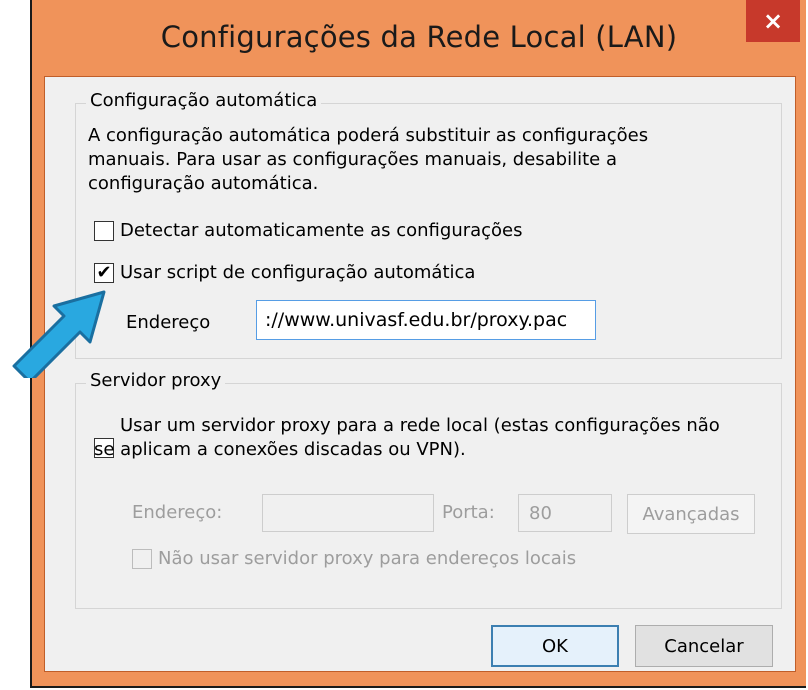  Describe the element at coordinates (426, 320) in the screenshot. I see `script-address-input: ://www.univasf.edu.br/proxy.pac` at that location.